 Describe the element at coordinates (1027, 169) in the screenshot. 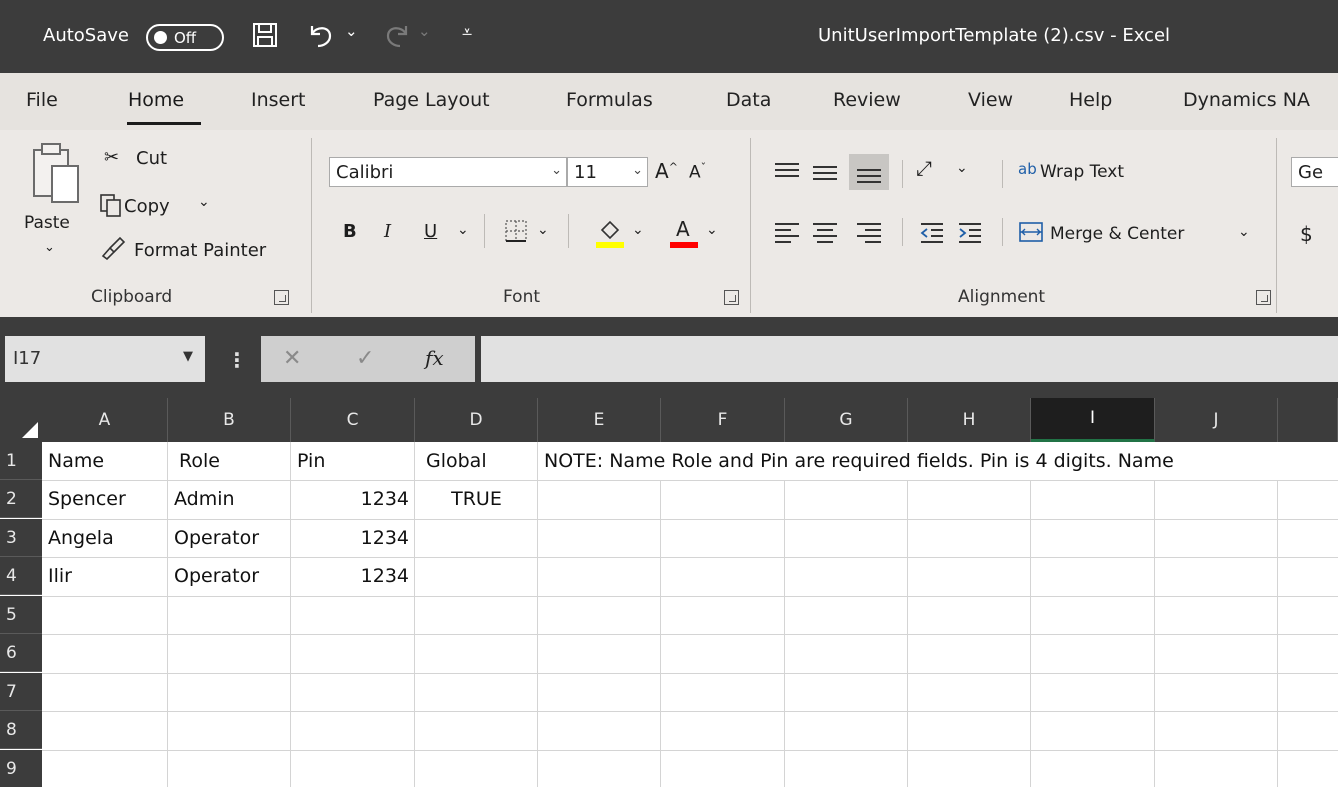

I see `wrap-text-icon: ab` at that location.